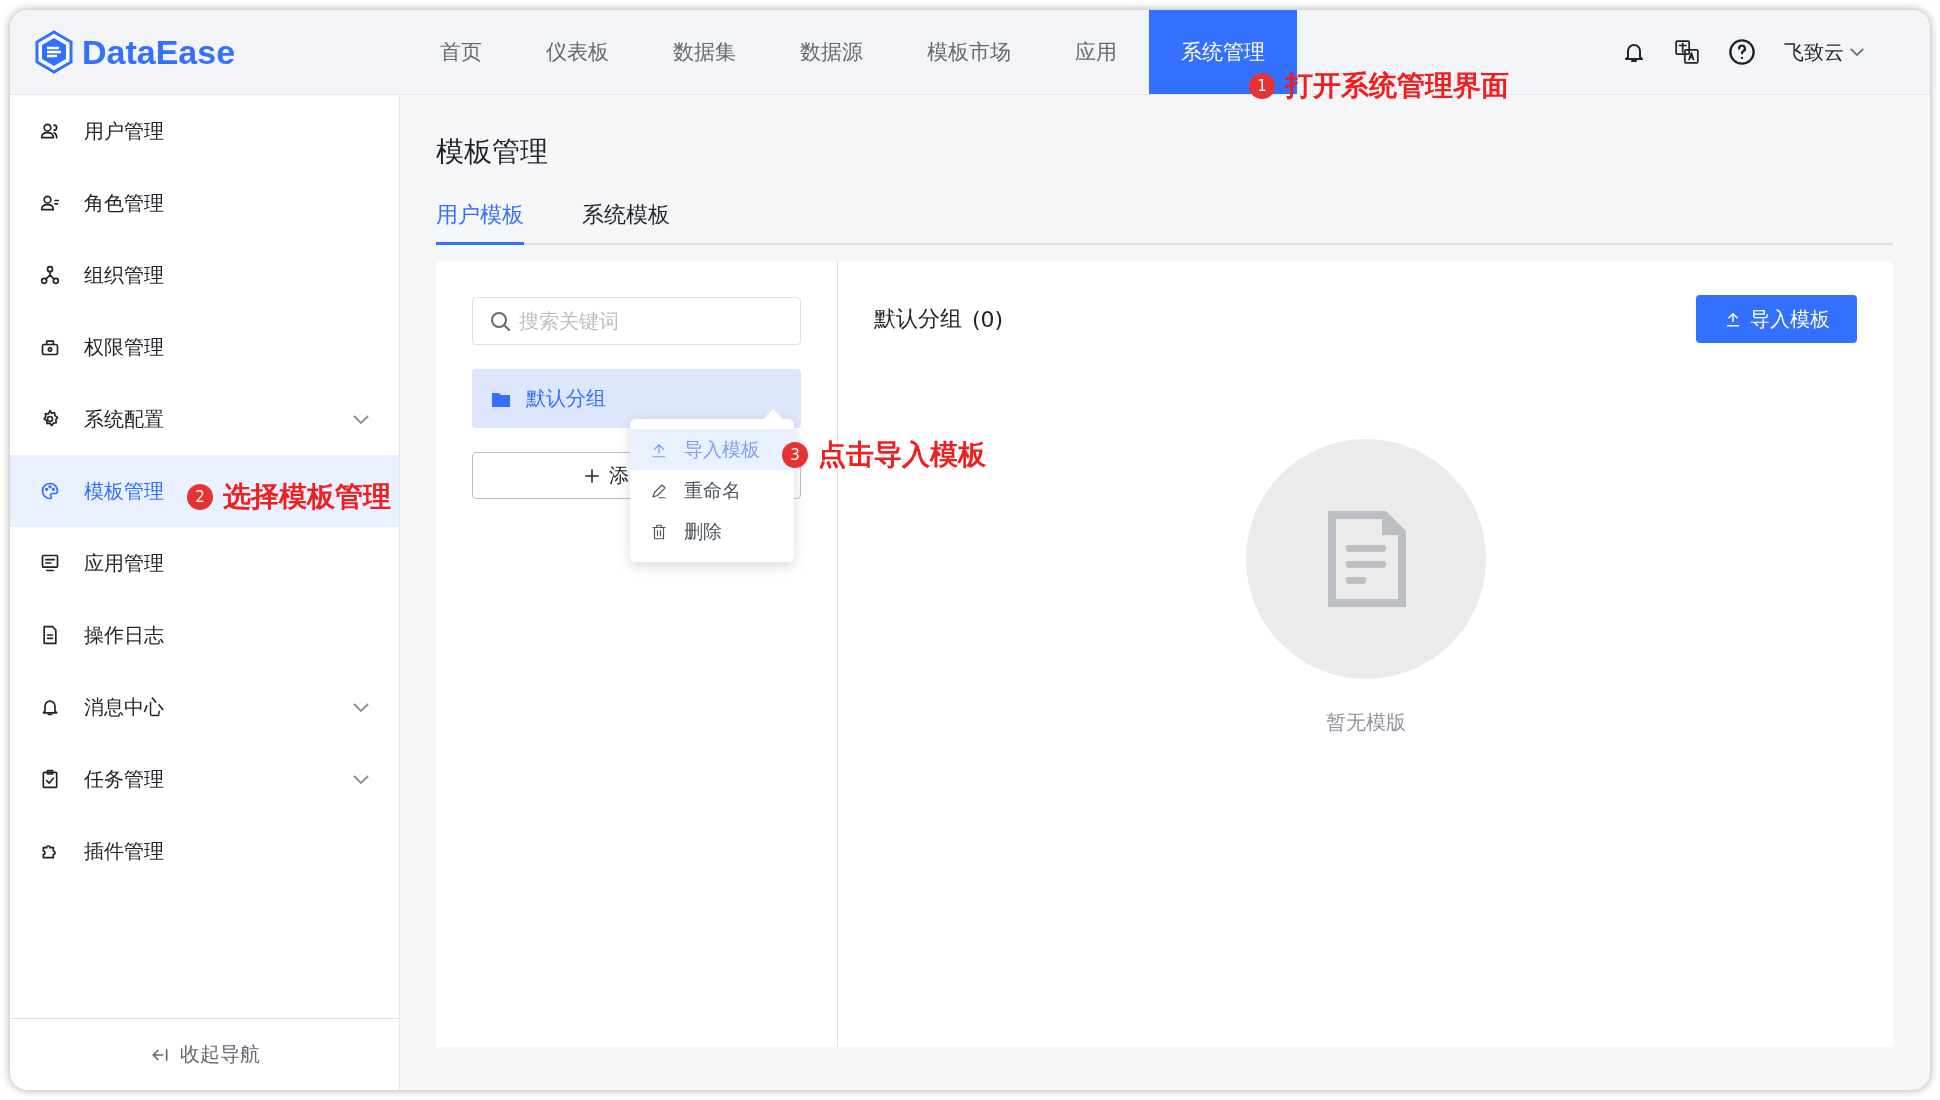  I want to click on empty-text: 暂无模版, so click(1365, 722).